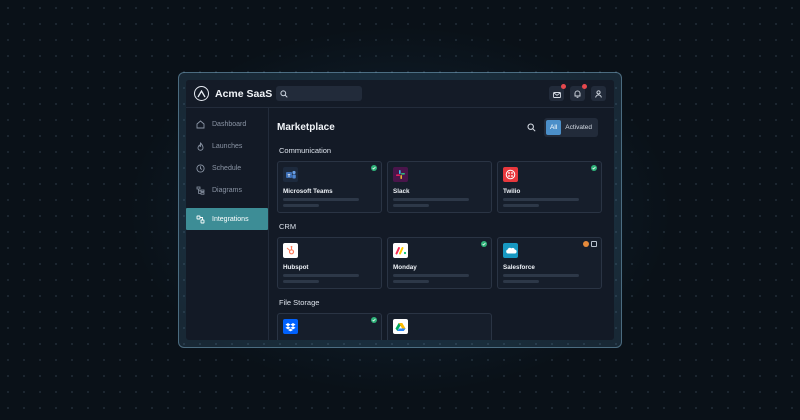  What do you see at coordinates (299, 302) in the screenshot?
I see `section-title-file-storage: File Storage` at bounding box center [299, 302].